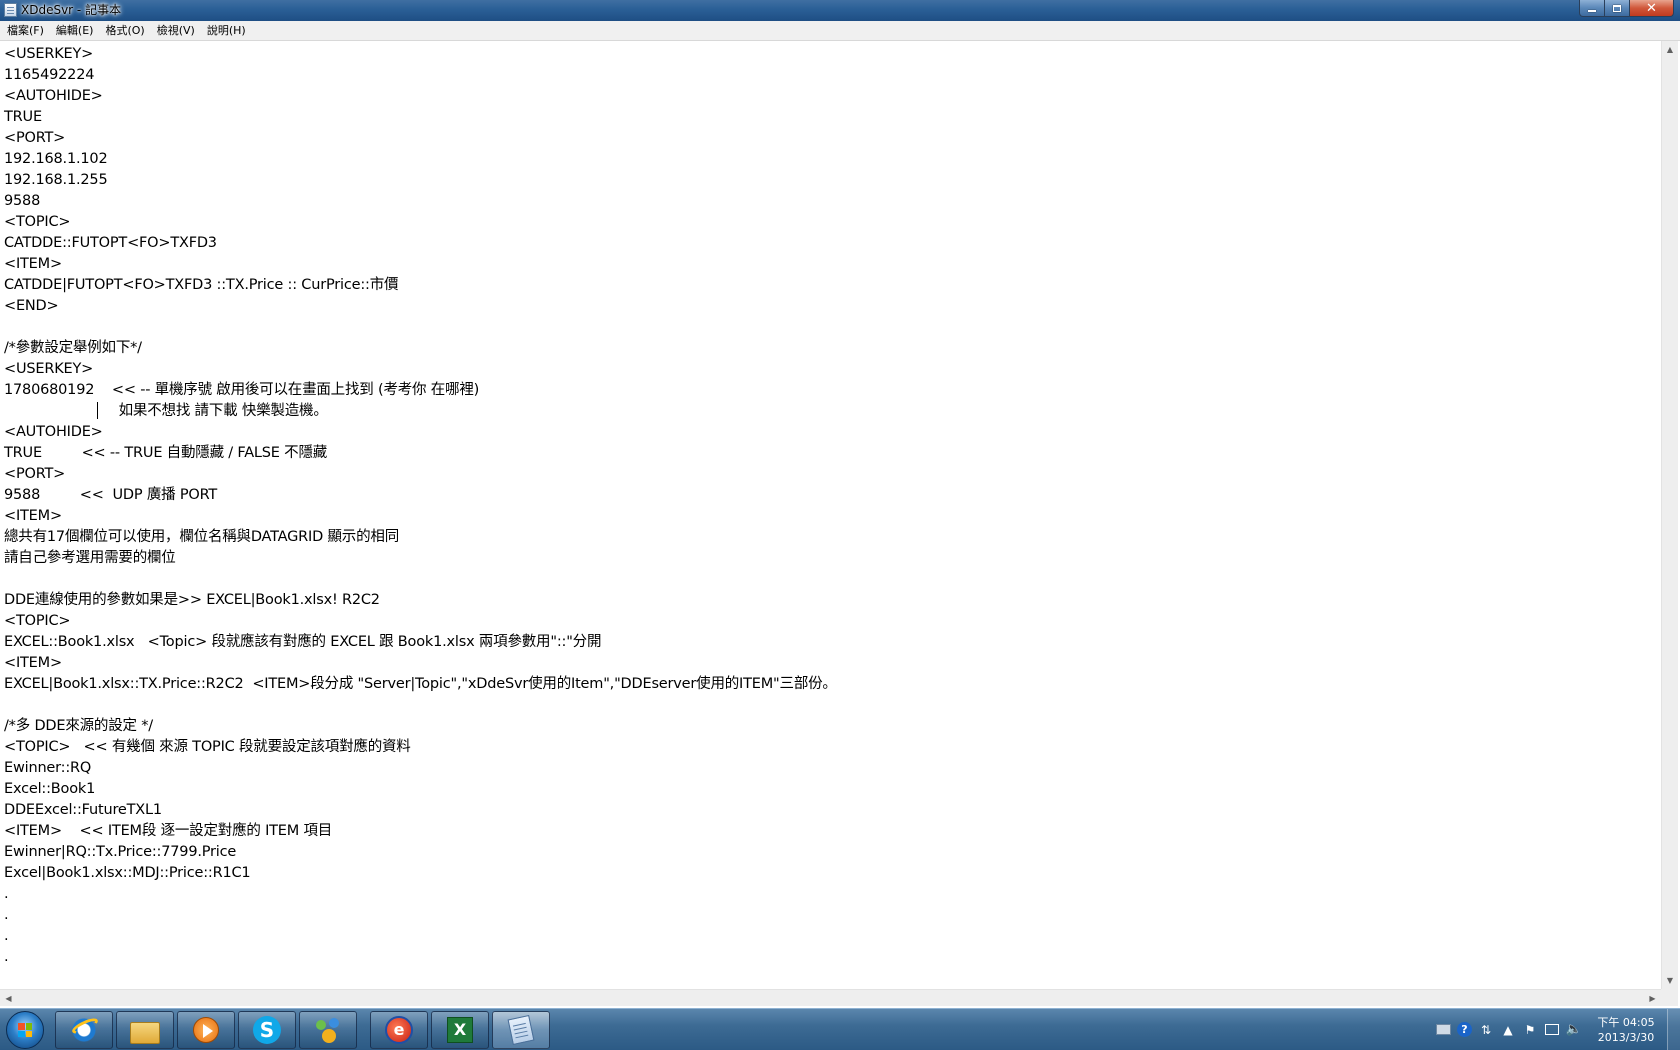  I want to click on taskbar-trading-app: e, so click(399, 1030).